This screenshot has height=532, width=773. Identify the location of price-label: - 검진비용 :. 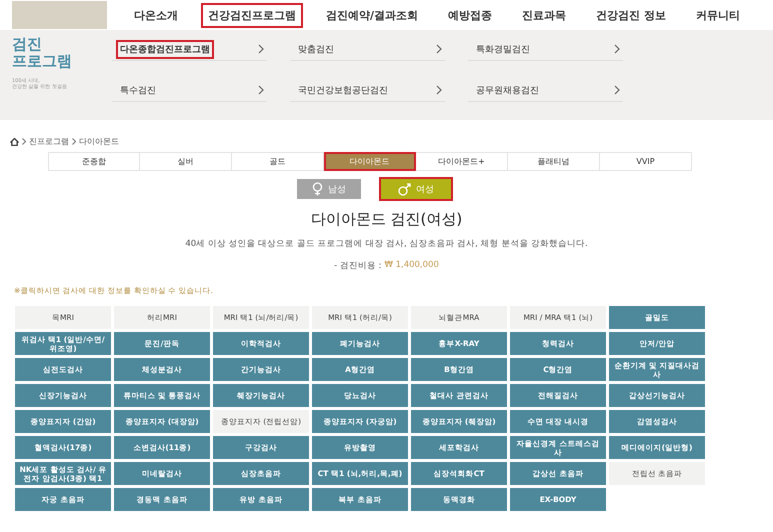
(358, 266).